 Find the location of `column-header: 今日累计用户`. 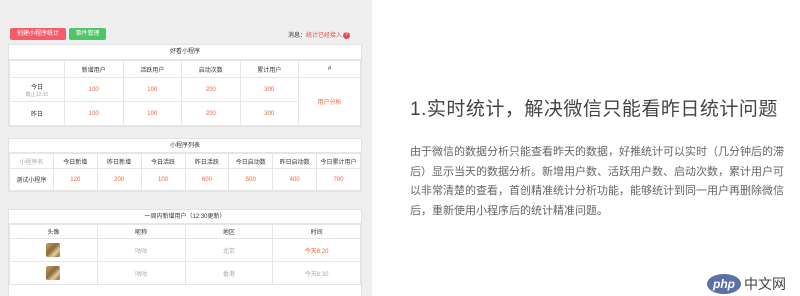

column-header: 今日累计用户 is located at coordinates (338, 161).